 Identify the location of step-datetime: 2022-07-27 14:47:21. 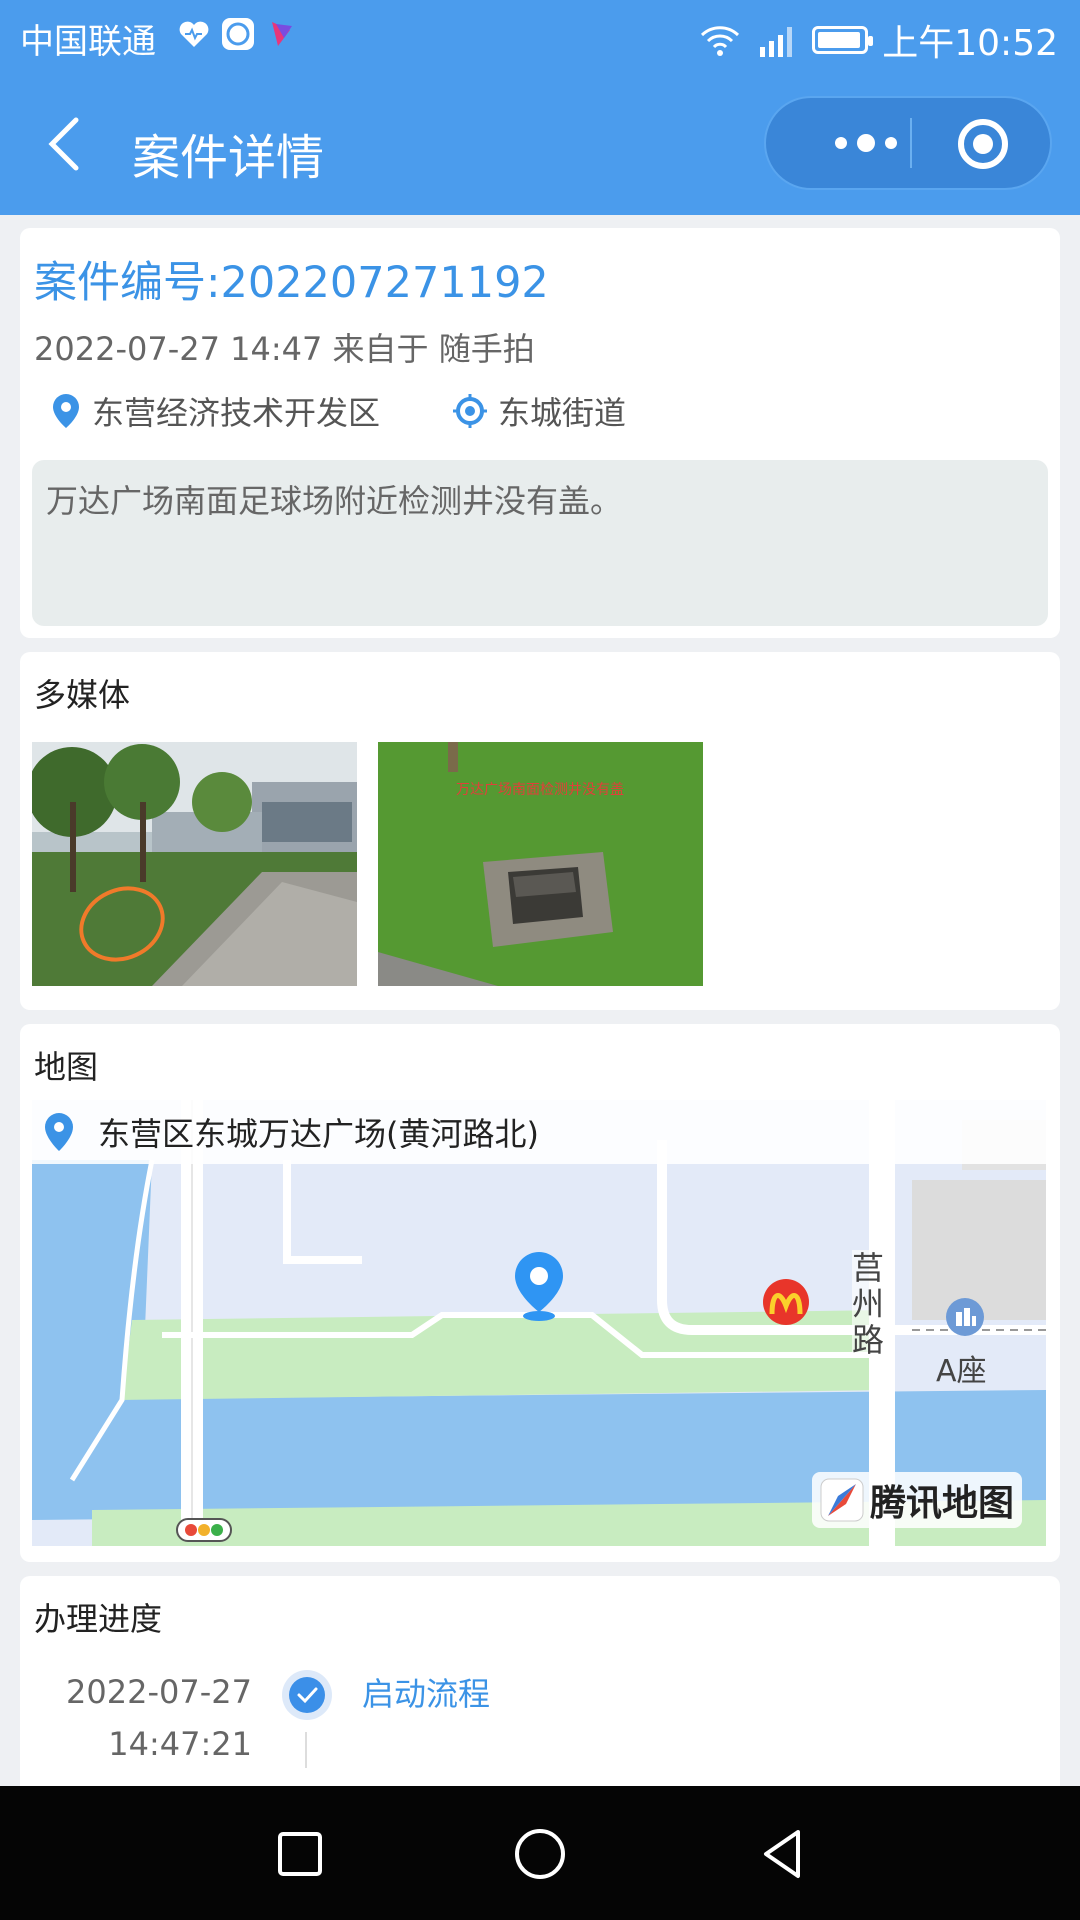
(159, 1718).